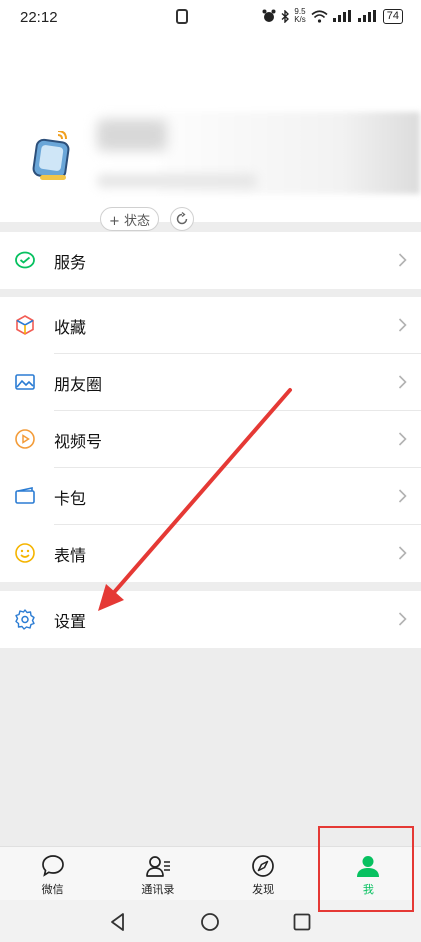 The height and width of the screenshot is (942, 421). I want to click on menu-item-moments: 朋友圈, so click(210, 382).